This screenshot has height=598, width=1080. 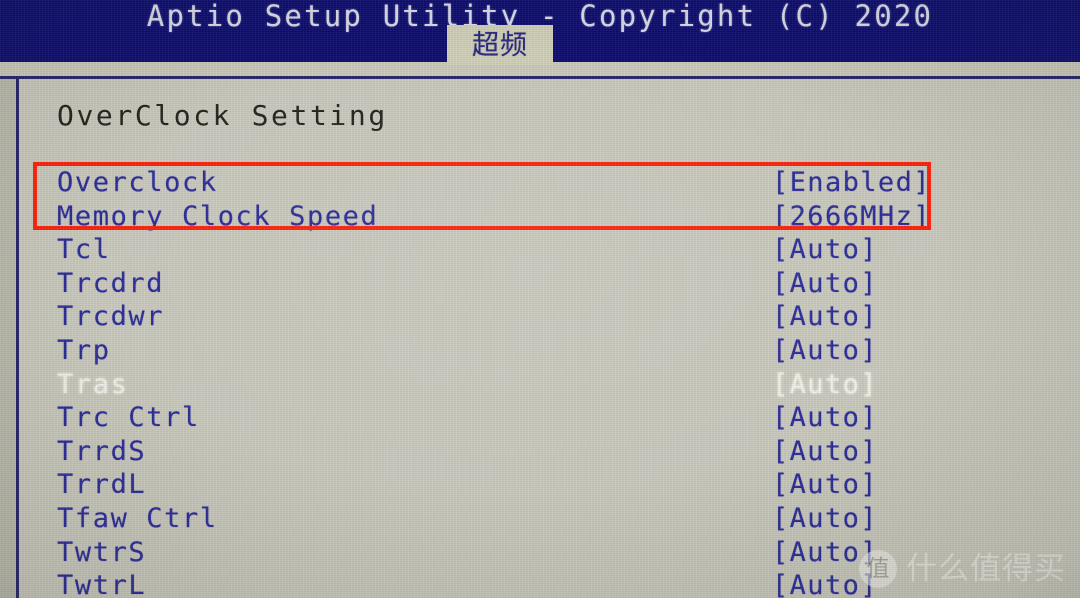 What do you see at coordinates (102, 485) in the screenshot?
I see `setting-label: TrrdL` at bounding box center [102, 485].